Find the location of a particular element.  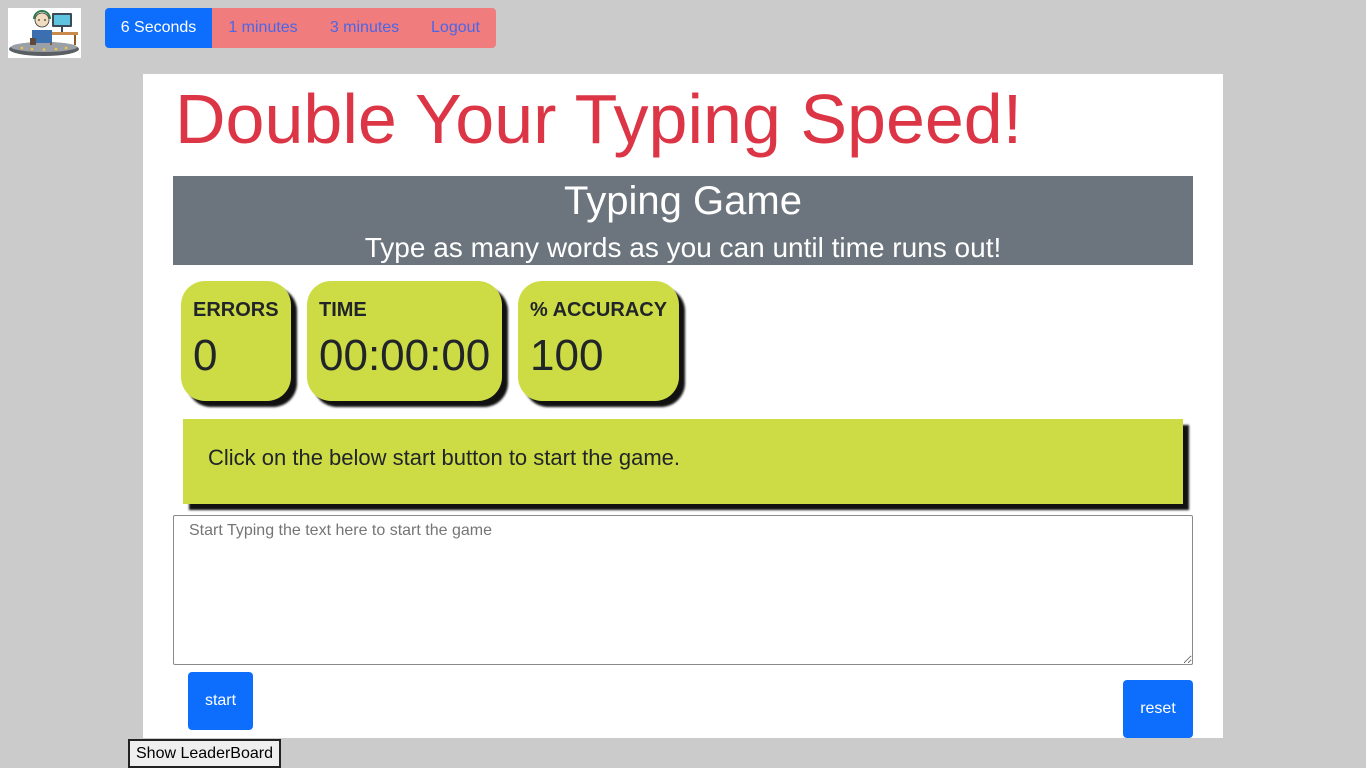

logout-button: Logout is located at coordinates (455, 28).